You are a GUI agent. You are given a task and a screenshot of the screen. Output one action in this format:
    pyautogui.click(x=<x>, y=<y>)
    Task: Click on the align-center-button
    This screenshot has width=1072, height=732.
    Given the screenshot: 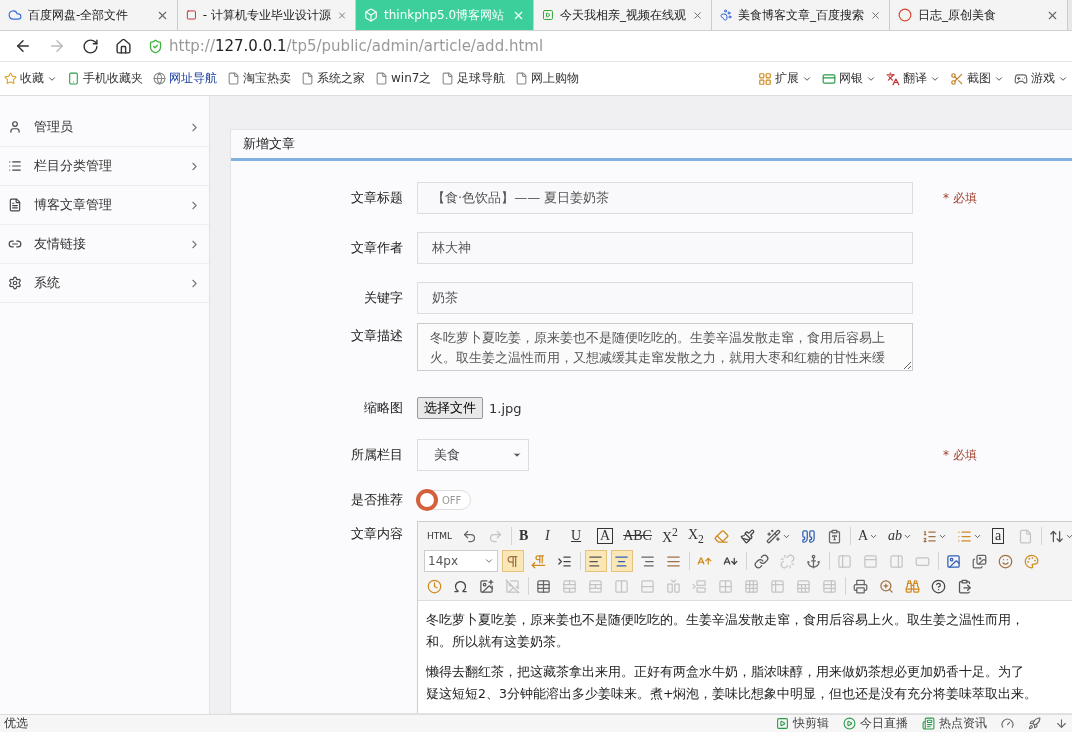 What is the action you would take?
    pyautogui.click(x=622, y=561)
    